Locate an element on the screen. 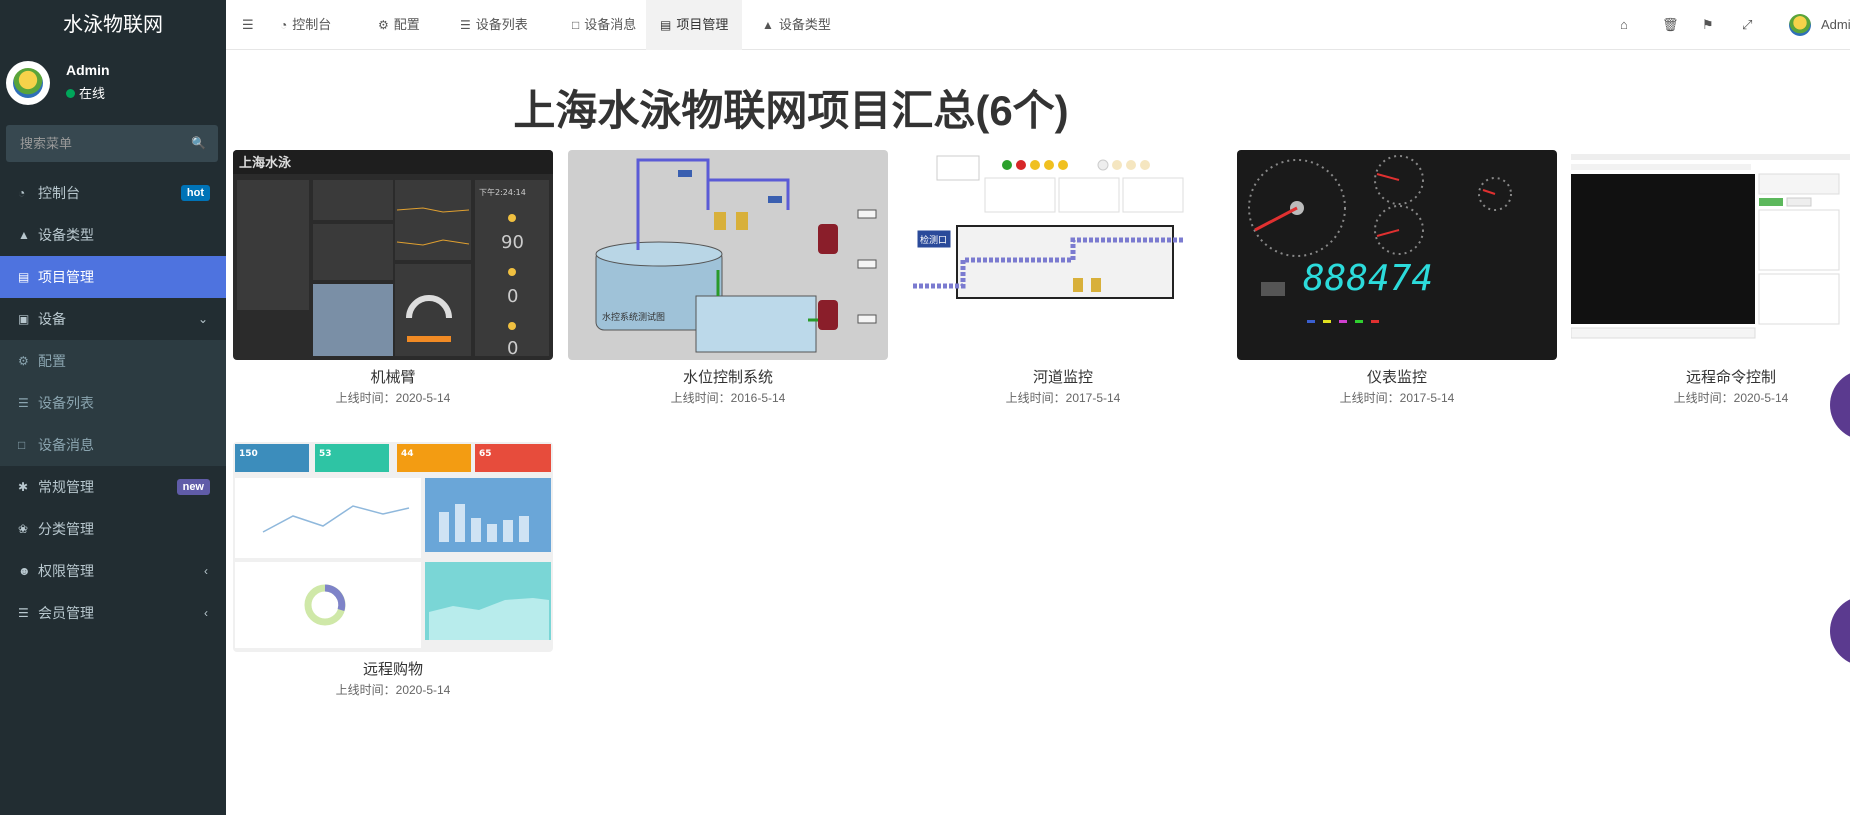  thumb-value-3: 0 is located at coordinates (512, 348).